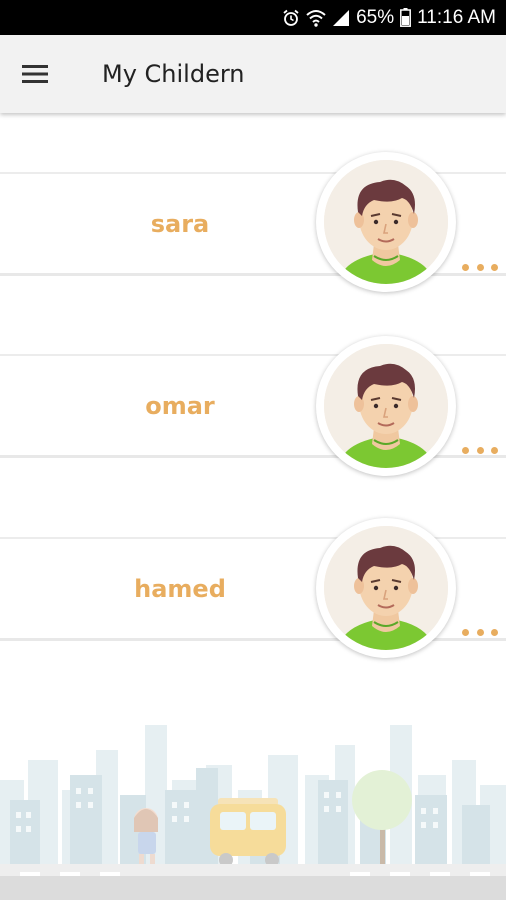 This screenshot has width=506, height=900. I want to click on signal-icon, so click(341, 18).